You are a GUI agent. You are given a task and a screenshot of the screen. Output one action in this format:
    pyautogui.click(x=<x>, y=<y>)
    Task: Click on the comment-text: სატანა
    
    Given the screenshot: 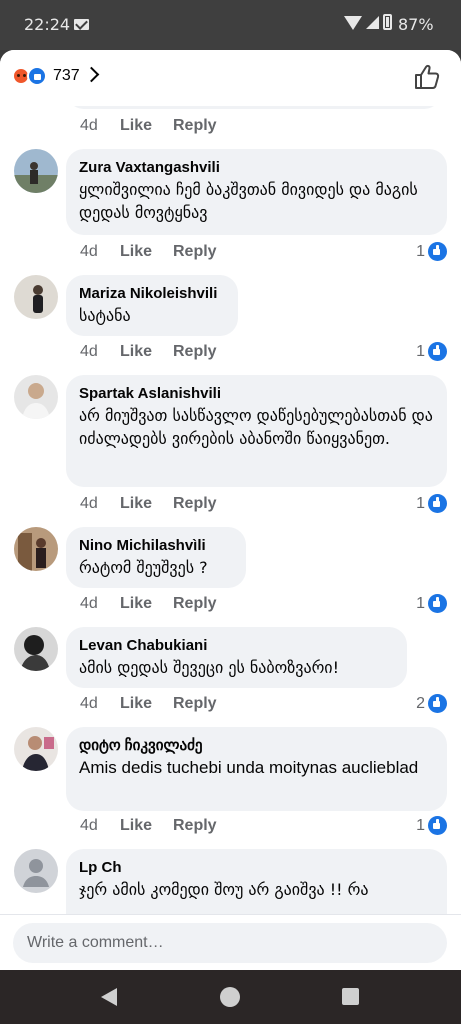 What is the action you would take?
    pyautogui.click(x=105, y=315)
    